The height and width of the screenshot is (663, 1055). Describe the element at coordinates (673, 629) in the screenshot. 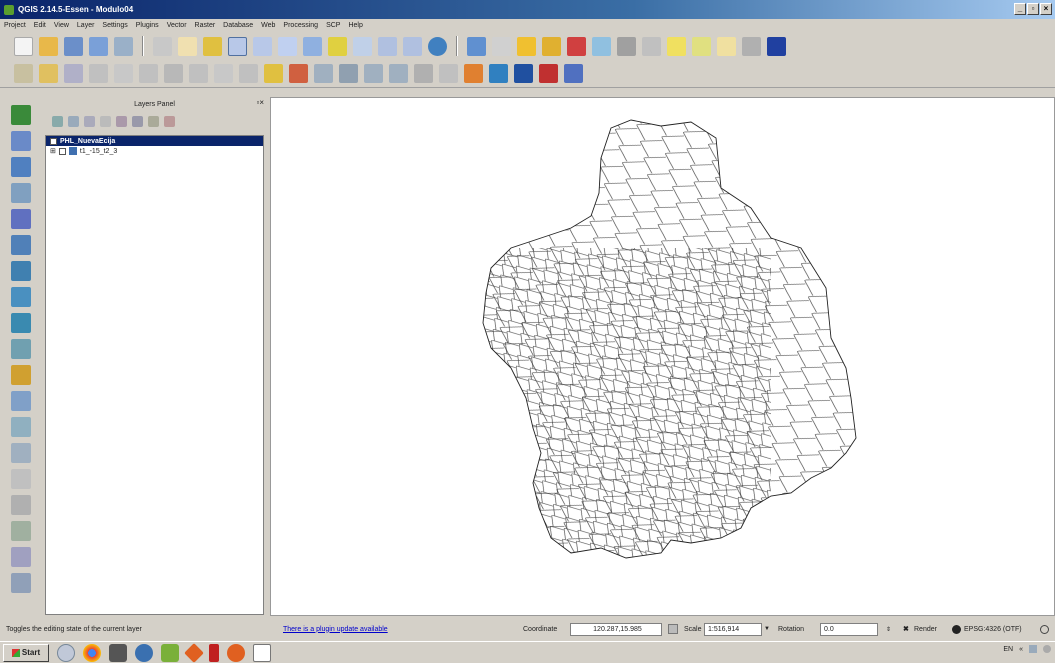

I see `toggle-coordinate-icon` at that location.